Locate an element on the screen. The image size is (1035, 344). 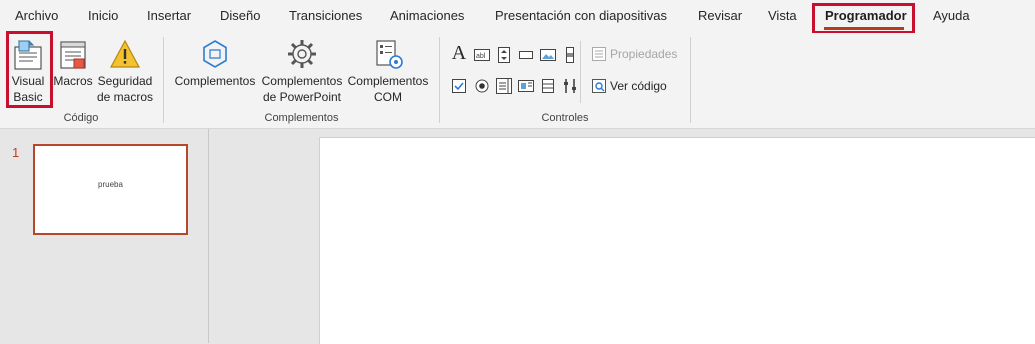
programador-tab-highlight is located at coordinates (863, 18).